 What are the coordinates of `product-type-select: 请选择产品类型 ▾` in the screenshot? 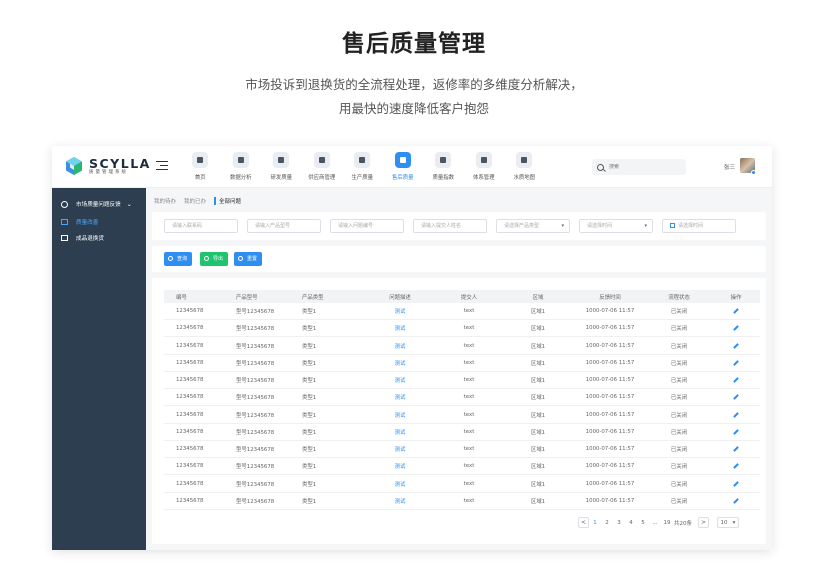 It's located at (533, 226).